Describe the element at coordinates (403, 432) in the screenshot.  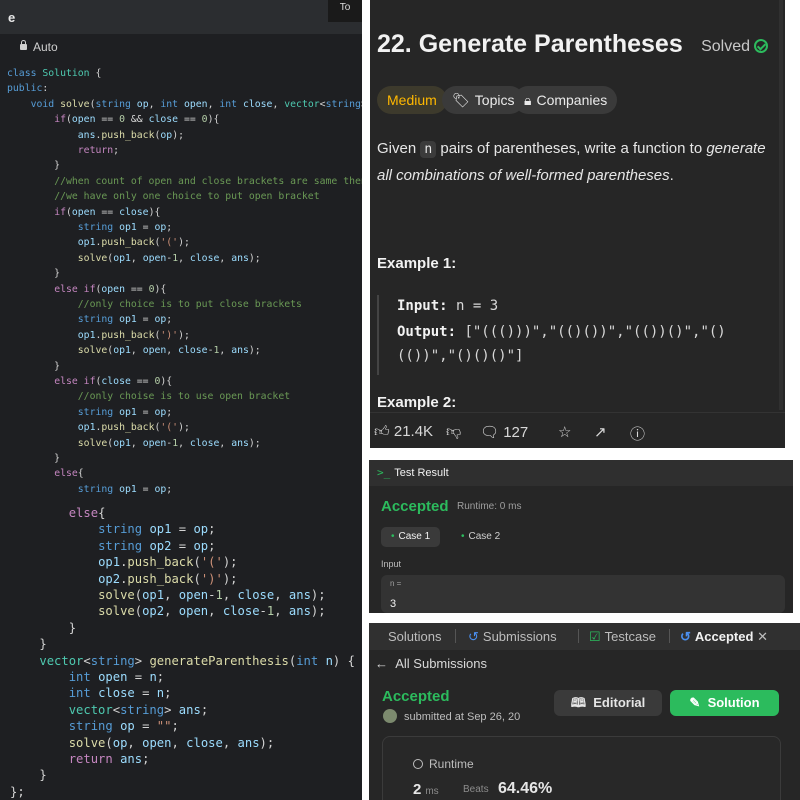
I see `like-button: 👍︎ 21.4K` at that location.